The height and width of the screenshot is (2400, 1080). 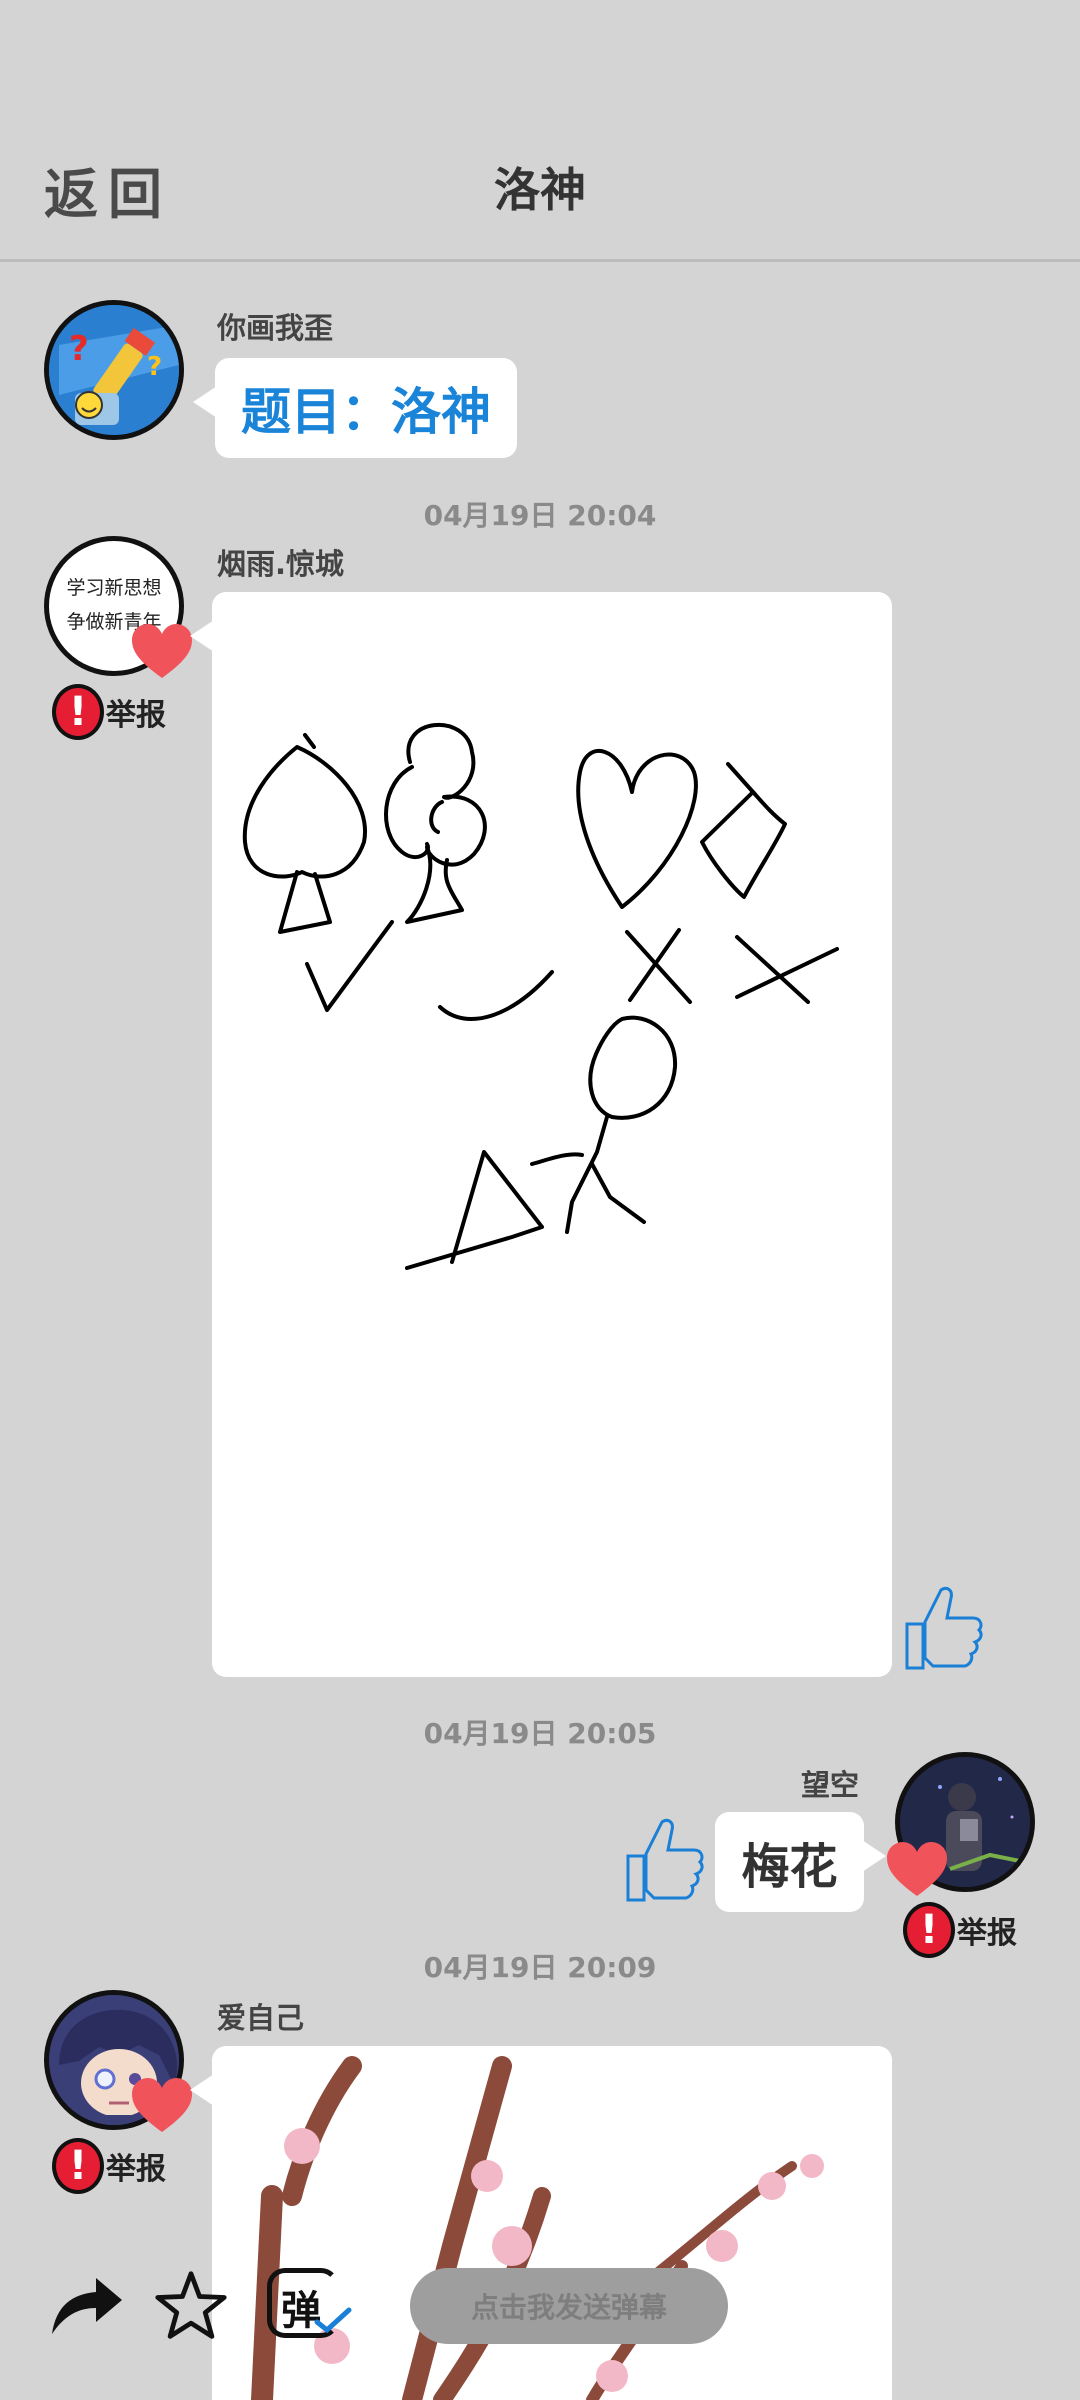 What do you see at coordinates (366, 412) in the screenshot?
I see `topic-text: 题目：洛神` at bounding box center [366, 412].